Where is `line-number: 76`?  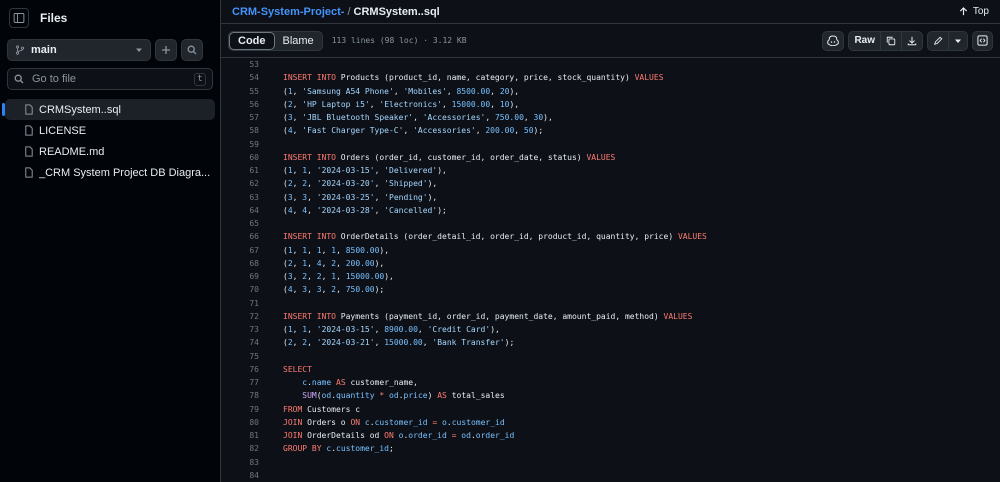
line-number: 76 is located at coordinates (240, 369).